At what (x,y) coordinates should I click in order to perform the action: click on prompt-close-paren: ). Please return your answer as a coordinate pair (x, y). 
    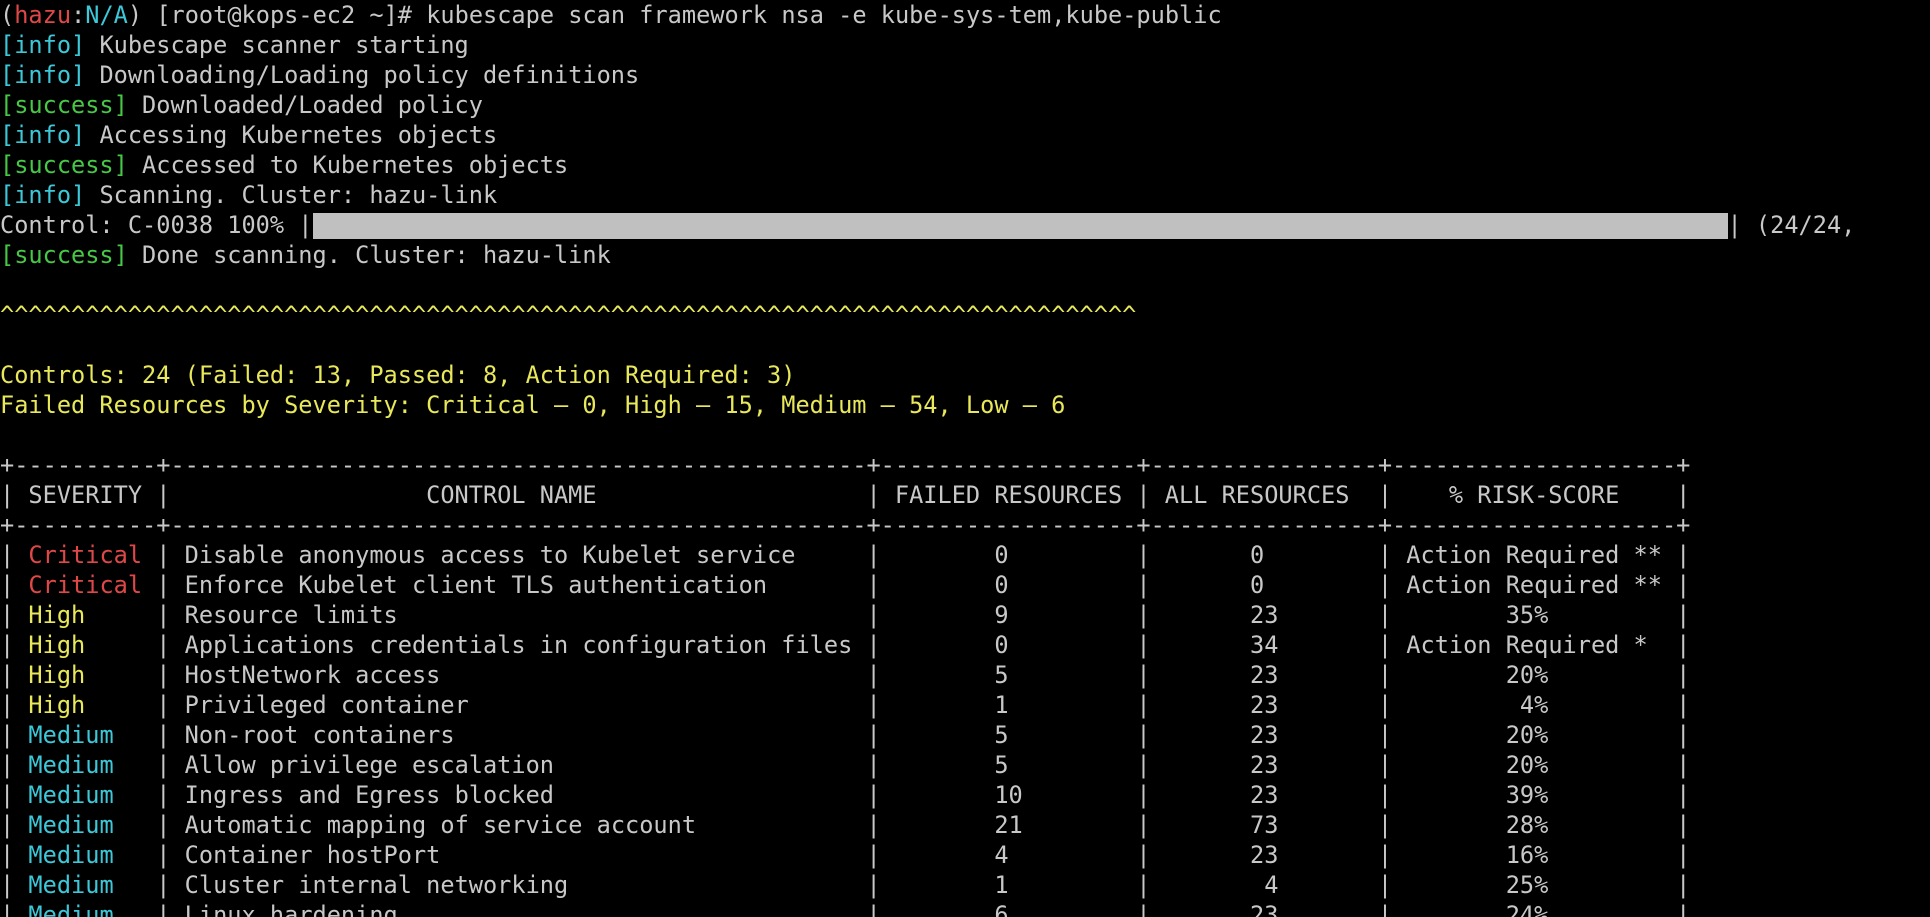
    Looking at the image, I should click on (135, 15).